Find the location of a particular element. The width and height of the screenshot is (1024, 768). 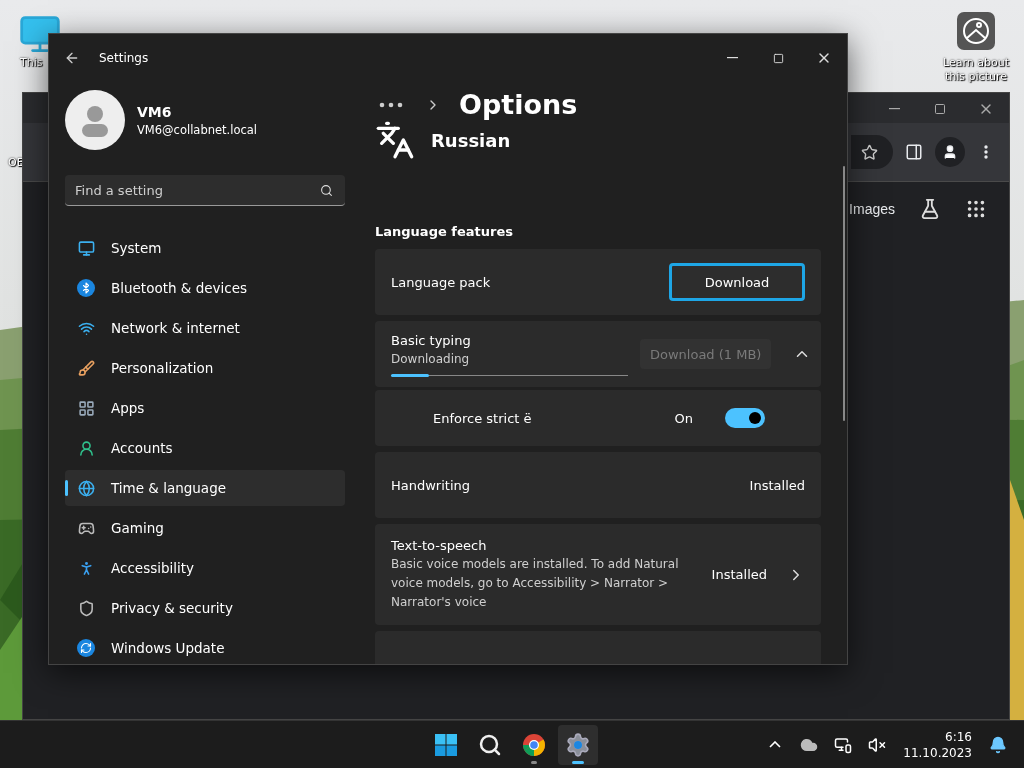

windows-logo-icon is located at coordinates (446, 744).